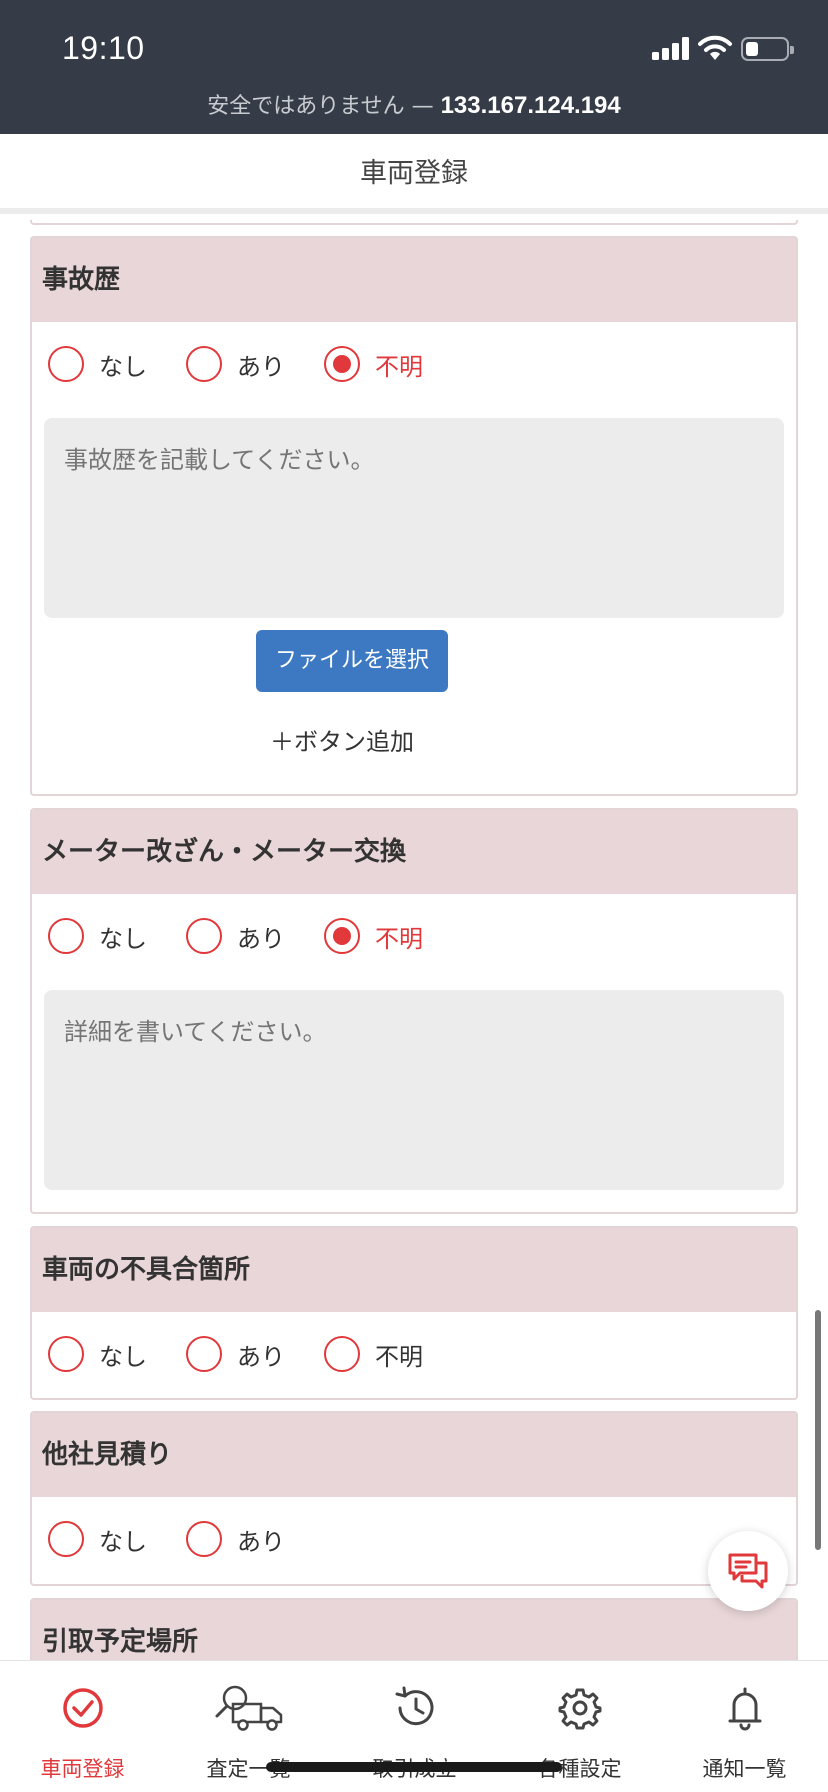 This screenshot has height=1792, width=828. I want to click on browser-url-bar: 安全ではありません — 133.167.124.194, so click(414, 104).